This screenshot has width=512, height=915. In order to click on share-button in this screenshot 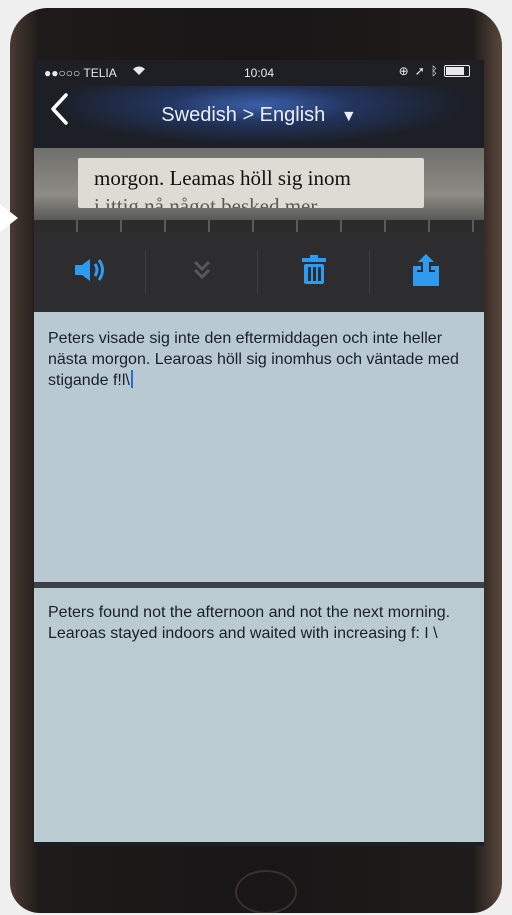, I will do `click(426, 272)`.